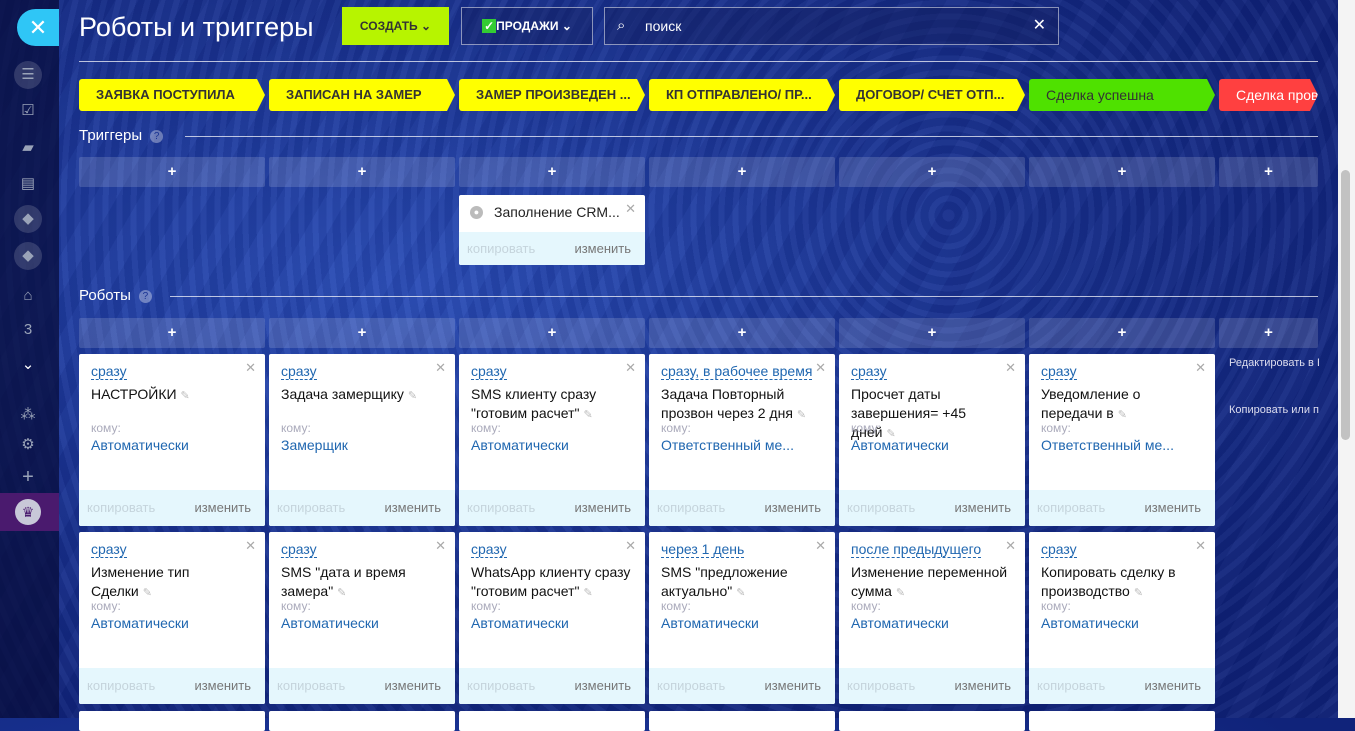 The width and height of the screenshot is (1355, 731). I want to click on trigger-card: ● Заполнение CRM... ✕ копировать изменить, so click(552, 230).